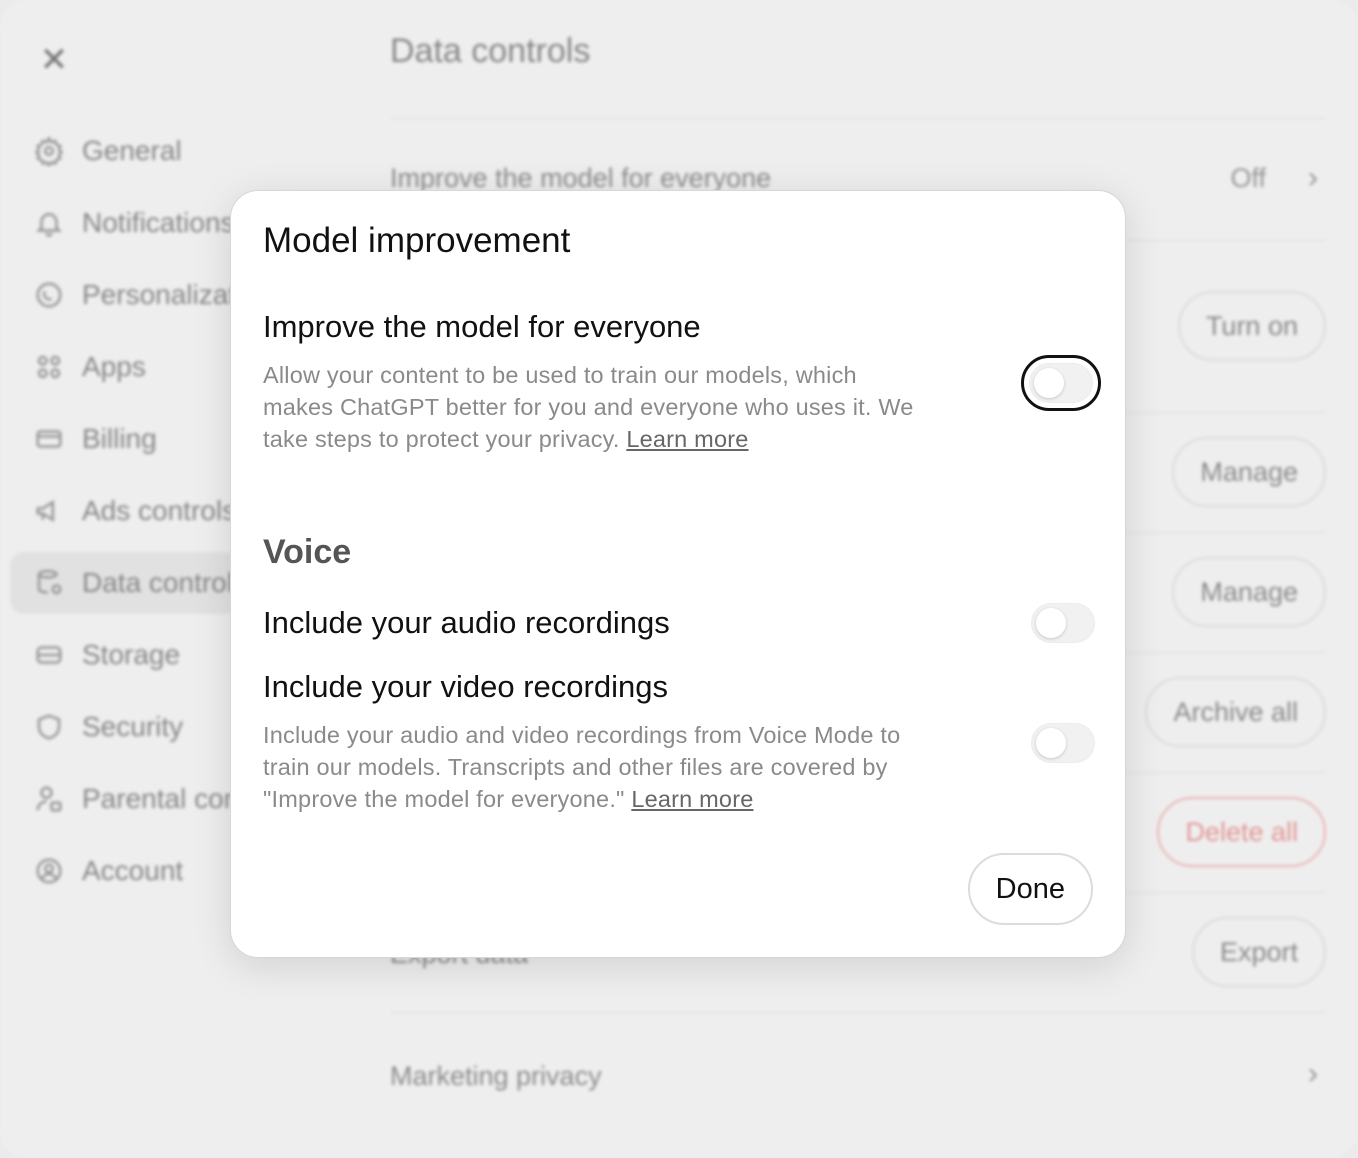 This screenshot has height=1158, width=1358. I want to click on video-recordings-toggle, so click(1063, 743).